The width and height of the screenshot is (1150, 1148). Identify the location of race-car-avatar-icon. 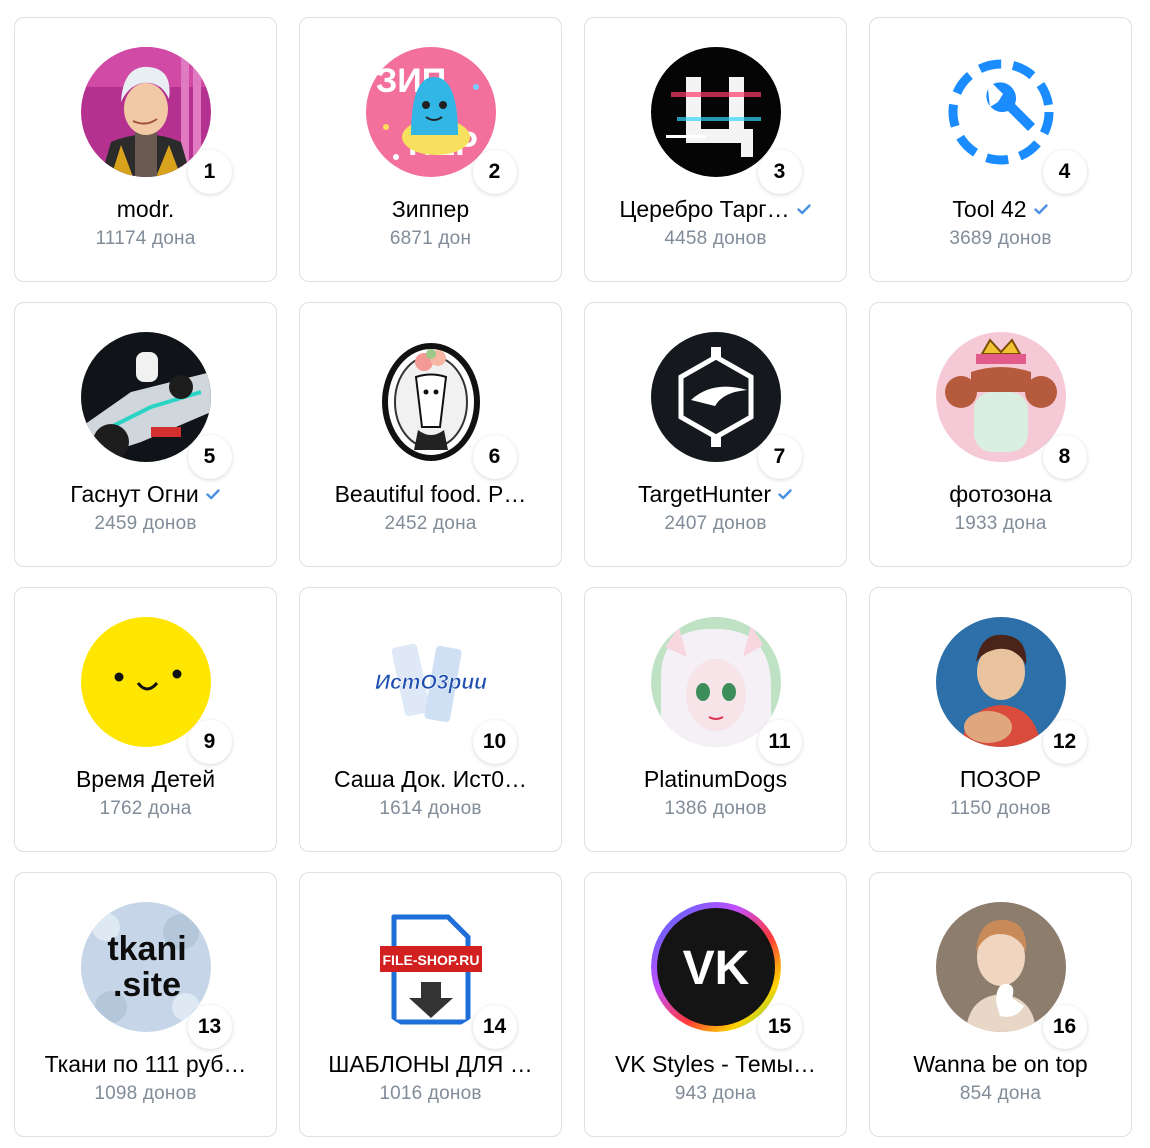
(145, 397).